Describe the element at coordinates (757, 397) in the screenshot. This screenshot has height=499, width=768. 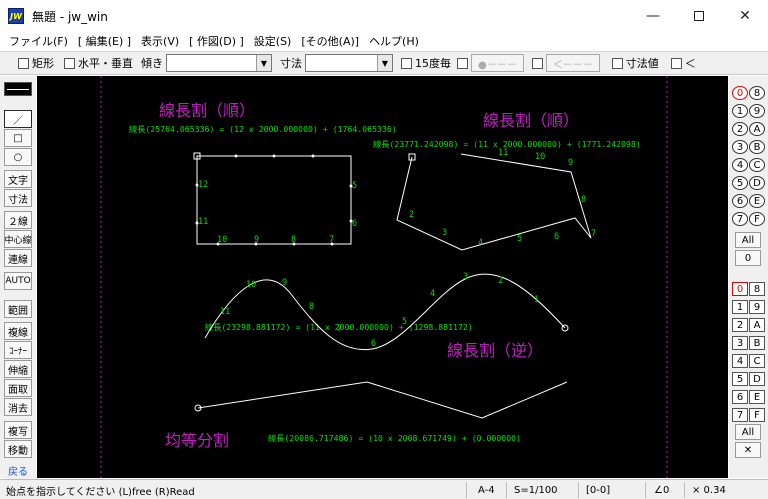
I see `layer-e: E` at that location.